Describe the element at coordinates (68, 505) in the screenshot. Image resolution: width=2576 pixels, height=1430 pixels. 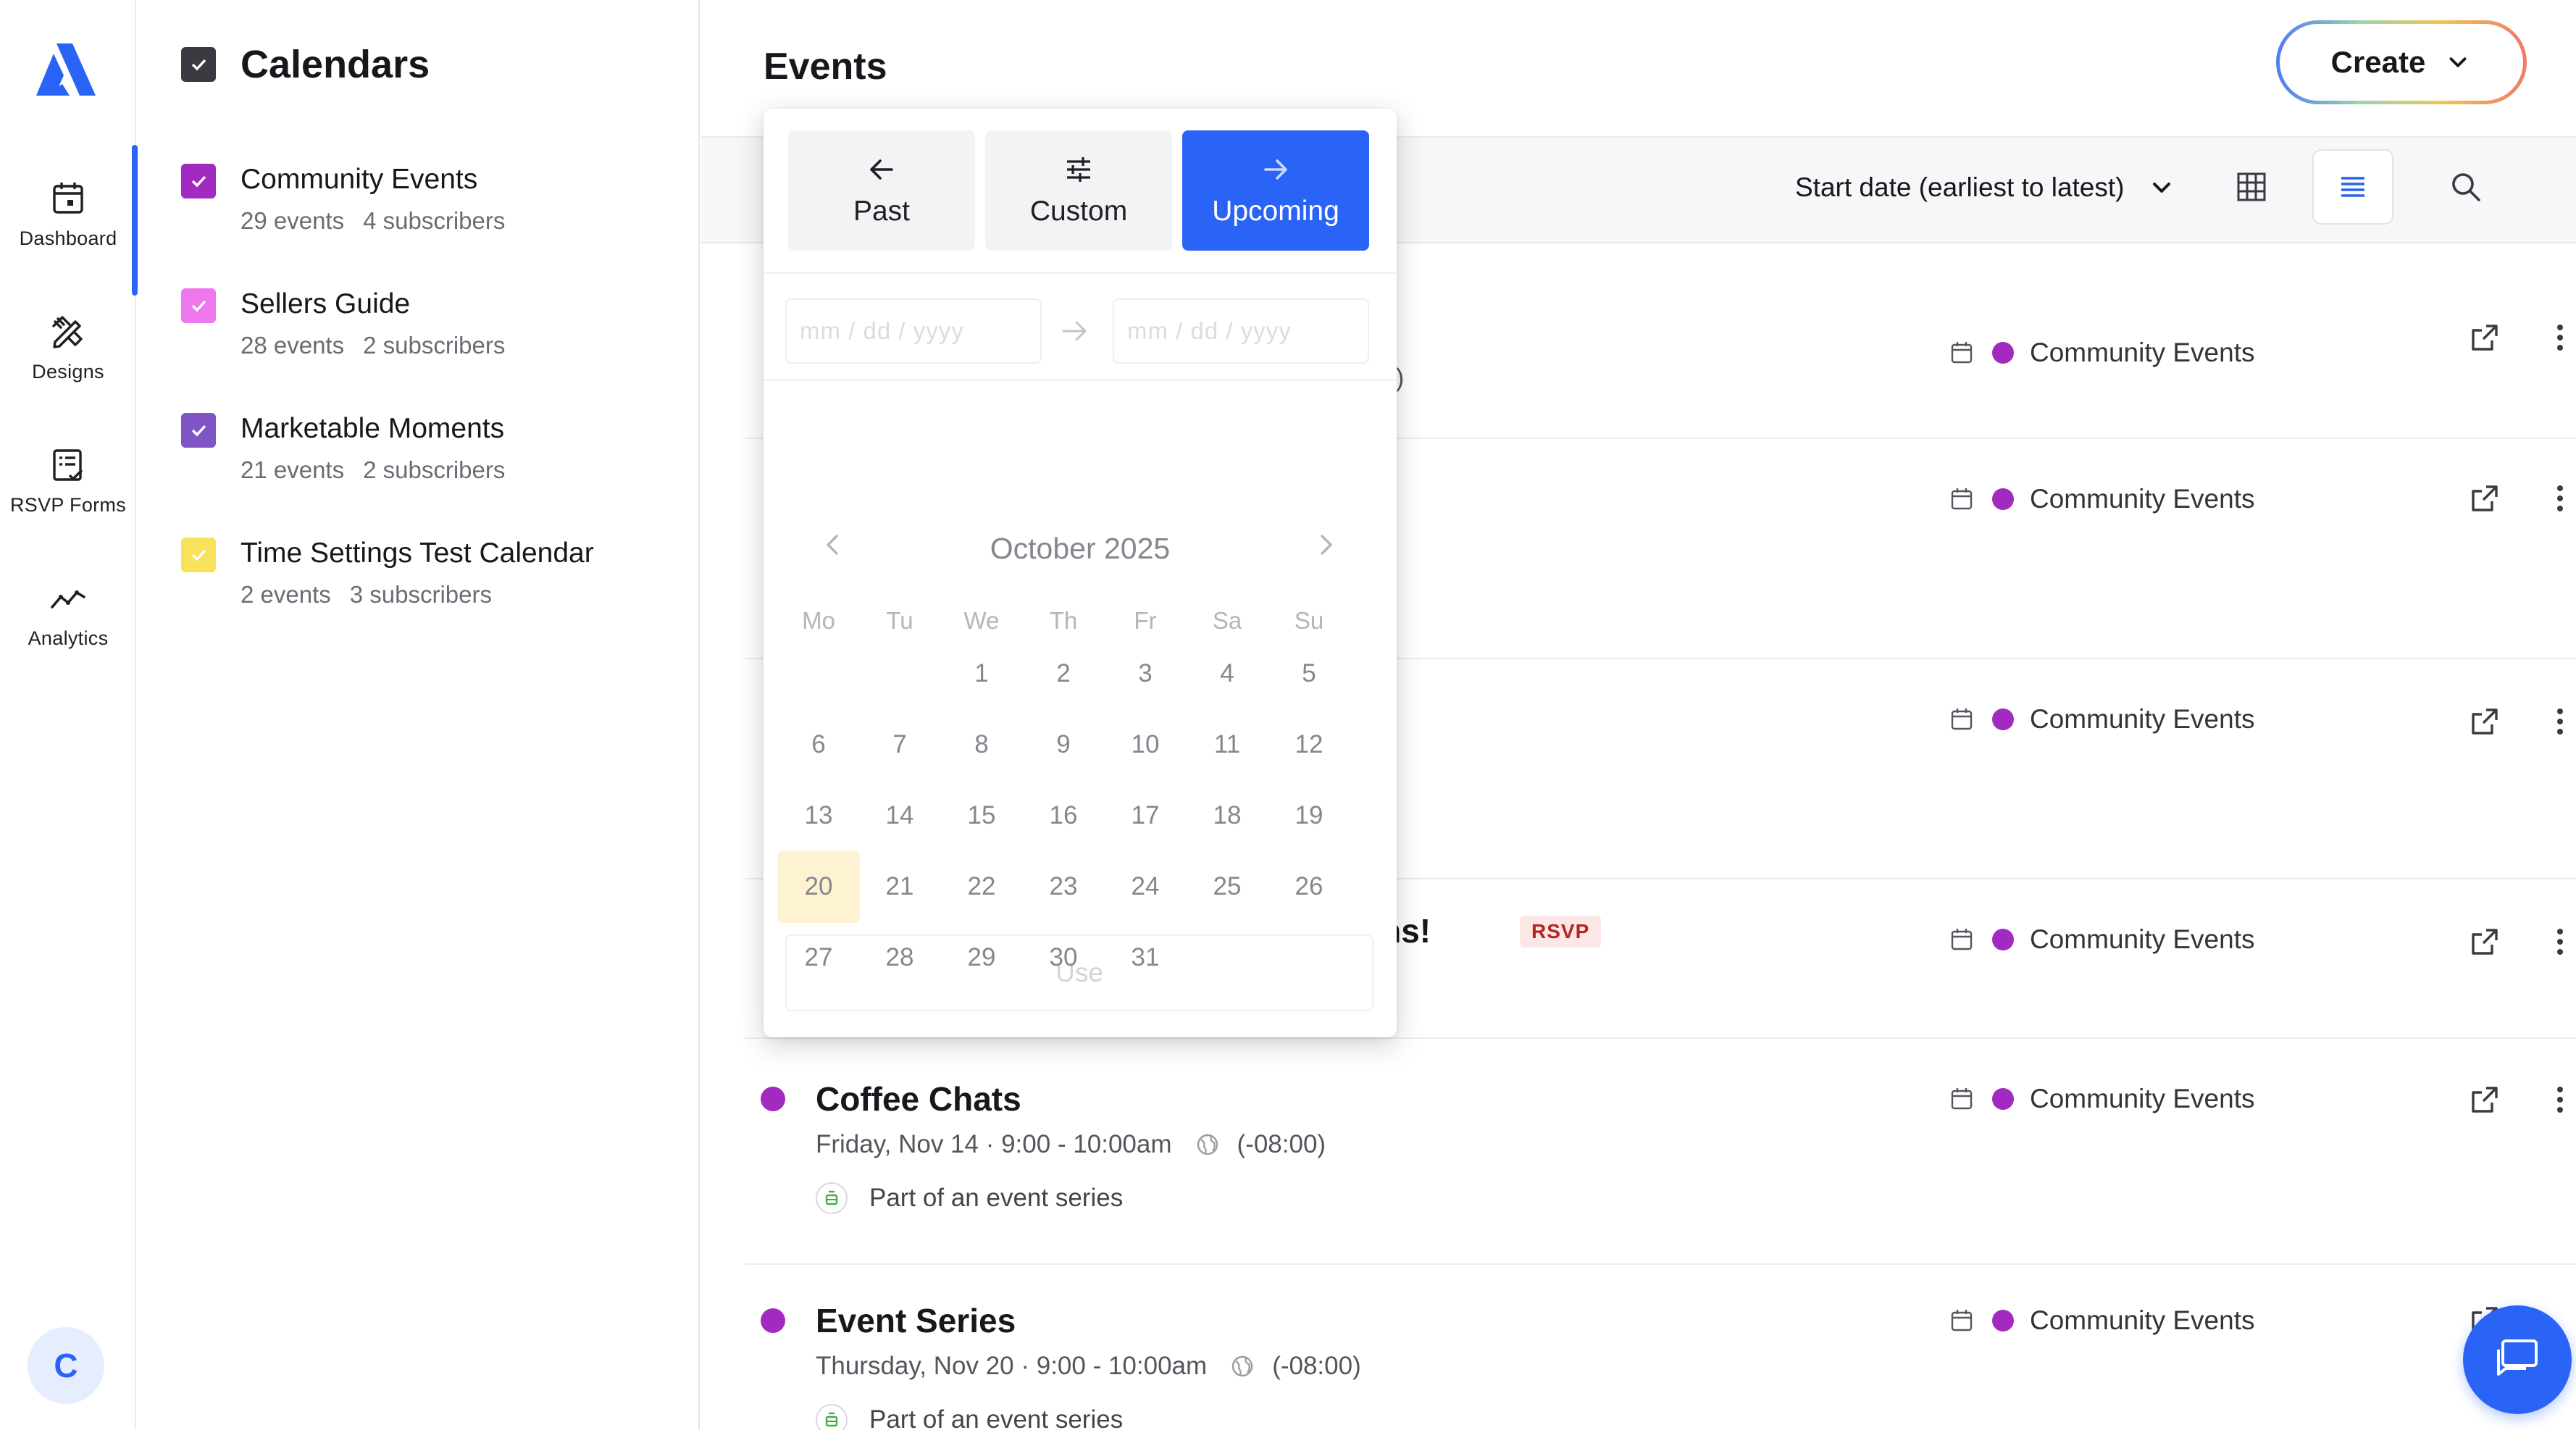
I see `nav-rsvp-forms-label: RSVP Forms` at that location.